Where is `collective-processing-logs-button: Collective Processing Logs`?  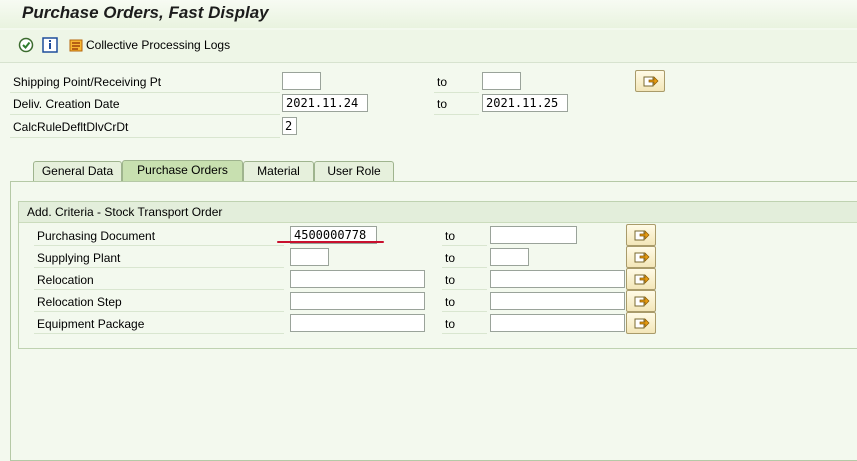 collective-processing-logs-button: Collective Processing Logs is located at coordinates (158, 45).